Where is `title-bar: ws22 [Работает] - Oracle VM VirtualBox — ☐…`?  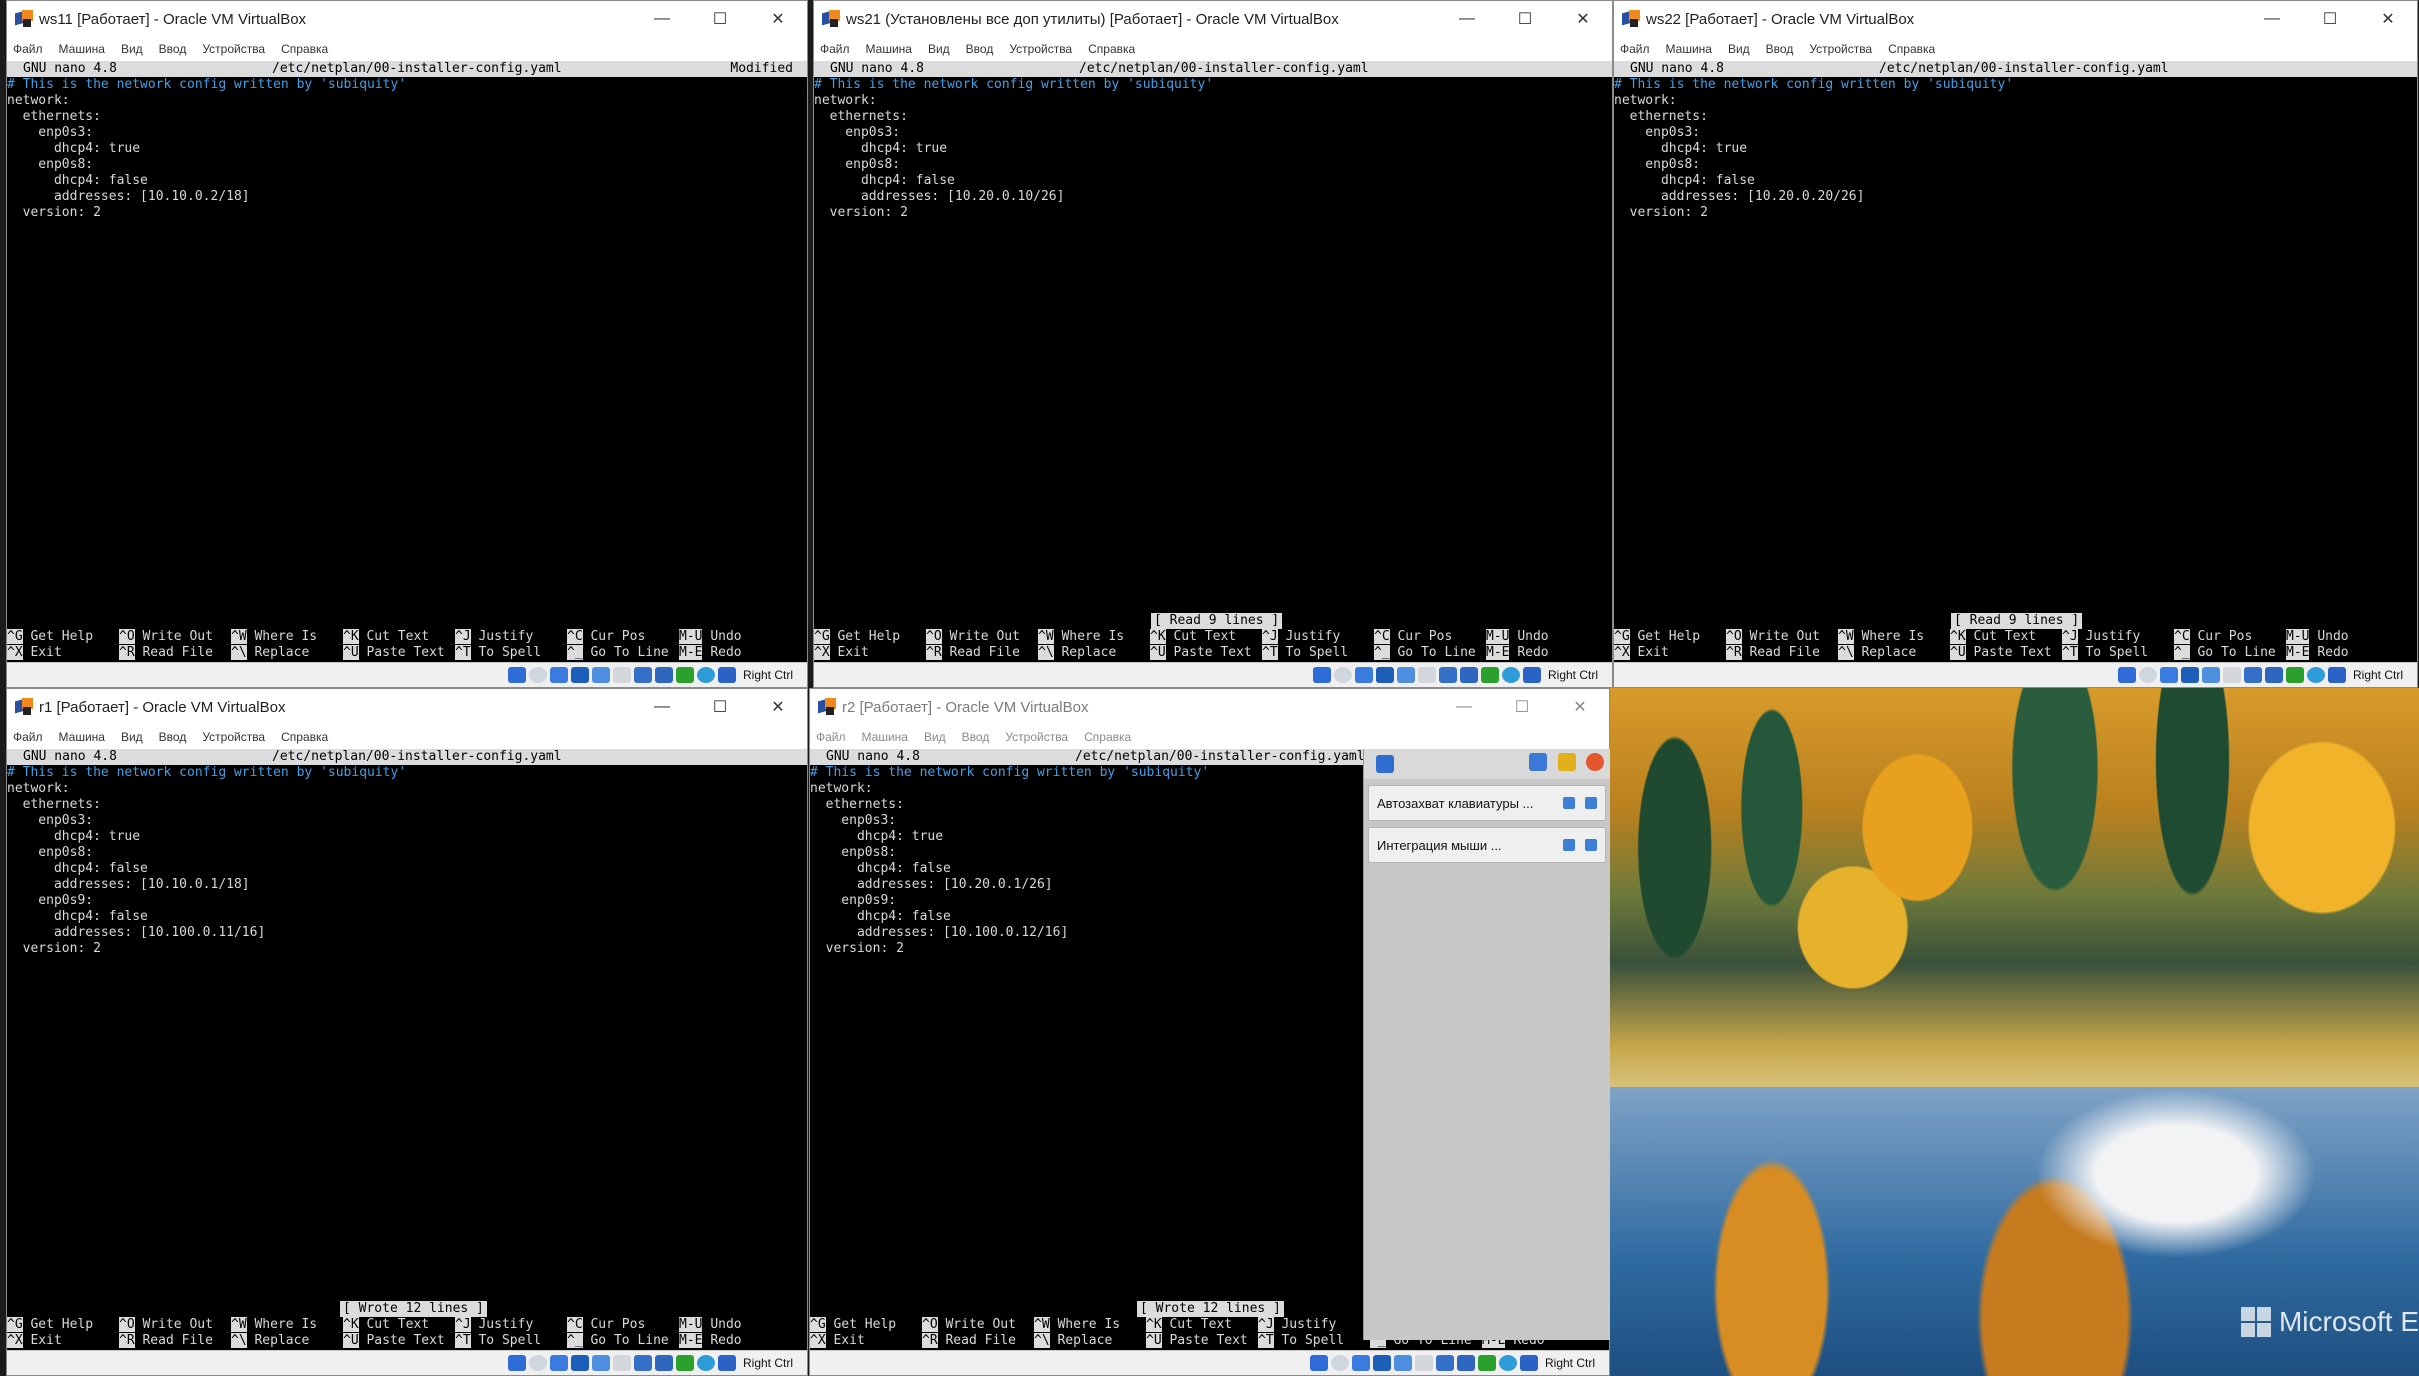
title-bar: ws22 [Работает] - Oracle VM VirtualBox — ☐… is located at coordinates (2015, 19).